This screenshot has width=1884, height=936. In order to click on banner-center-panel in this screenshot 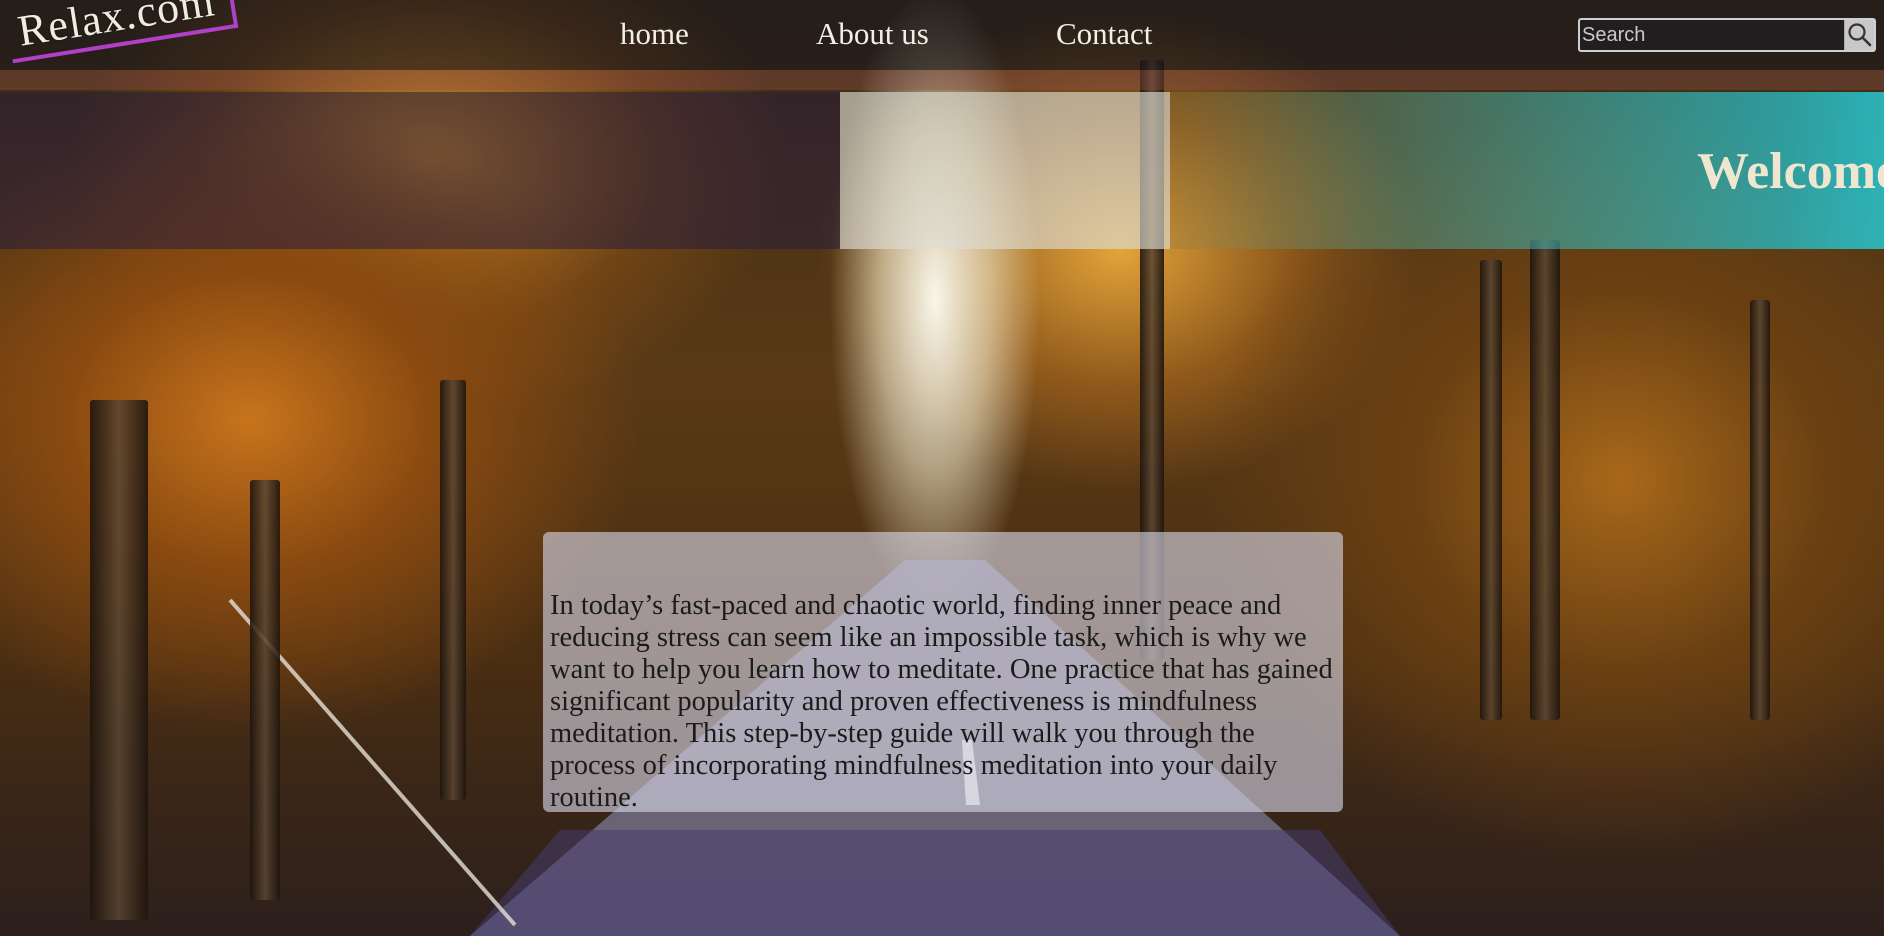, I will do `click(1005, 170)`.